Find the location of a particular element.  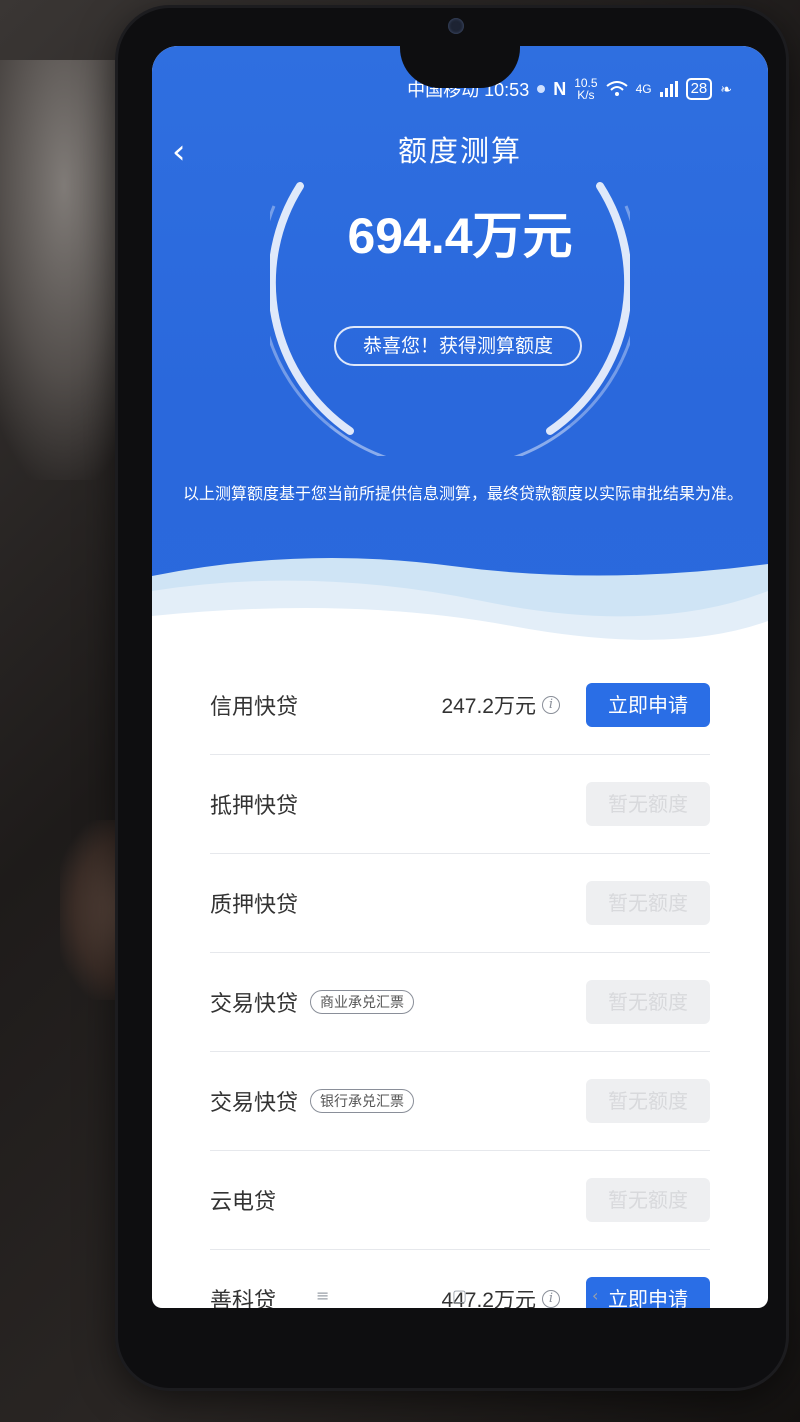

page-title: 额度测算 is located at coordinates (459, 151).